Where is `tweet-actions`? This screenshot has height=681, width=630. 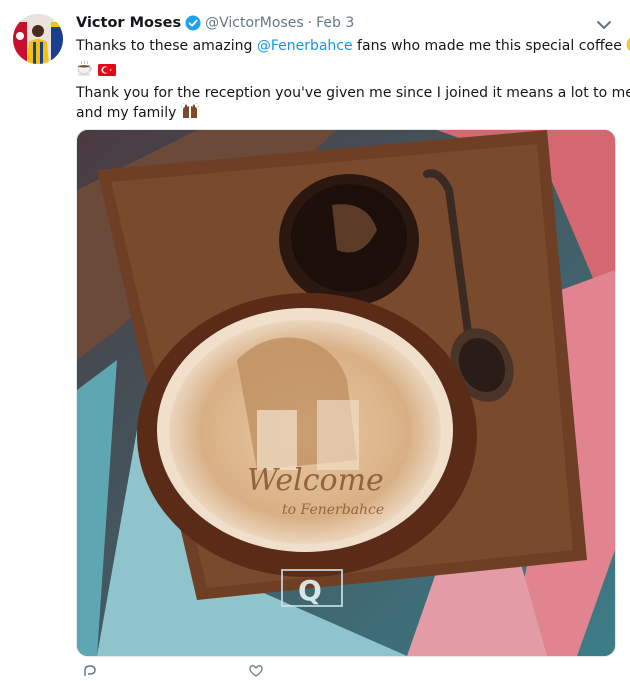
tweet-actions is located at coordinates (346, 669).